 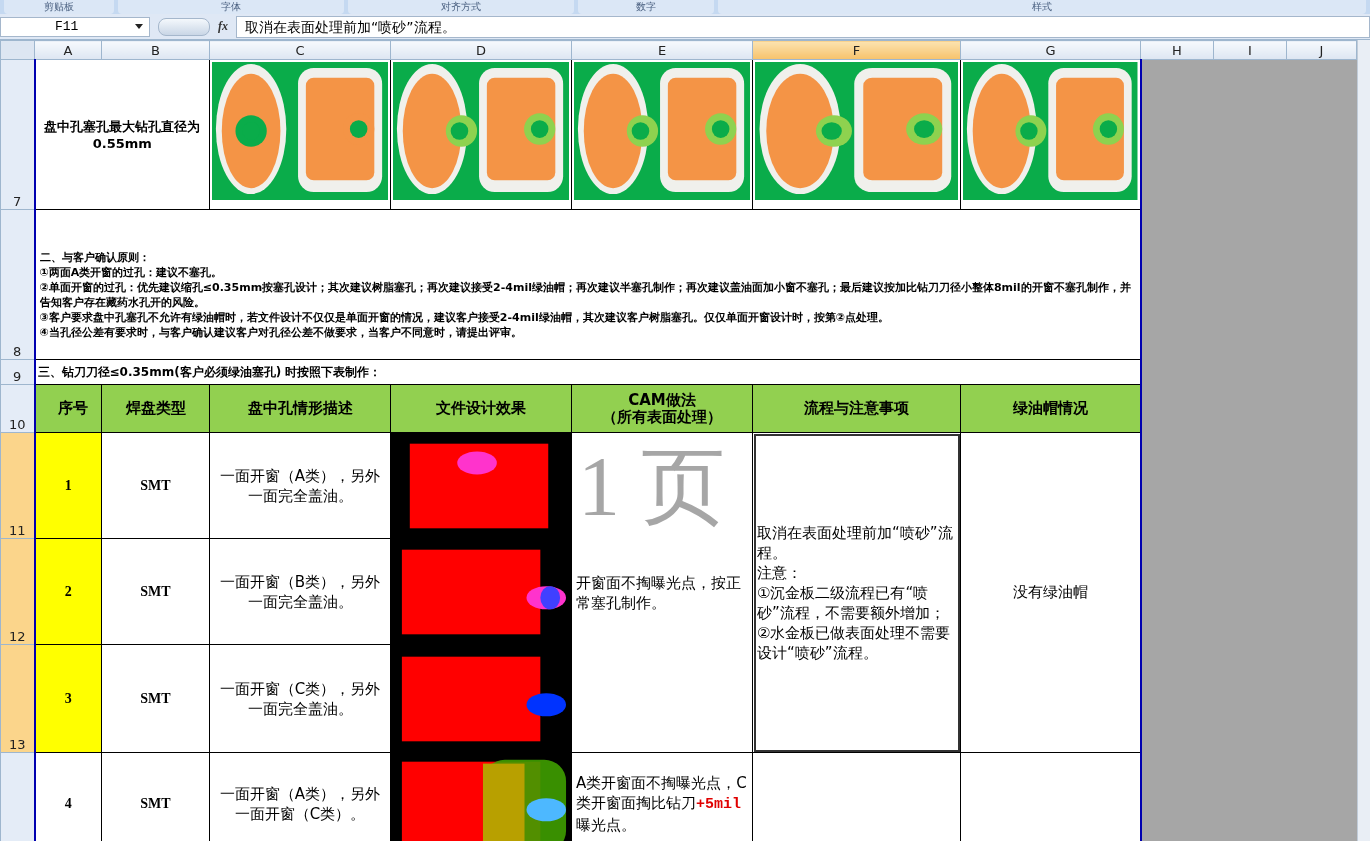 What do you see at coordinates (223, 26) in the screenshot?
I see `function-button: fx` at bounding box center [223, 26].